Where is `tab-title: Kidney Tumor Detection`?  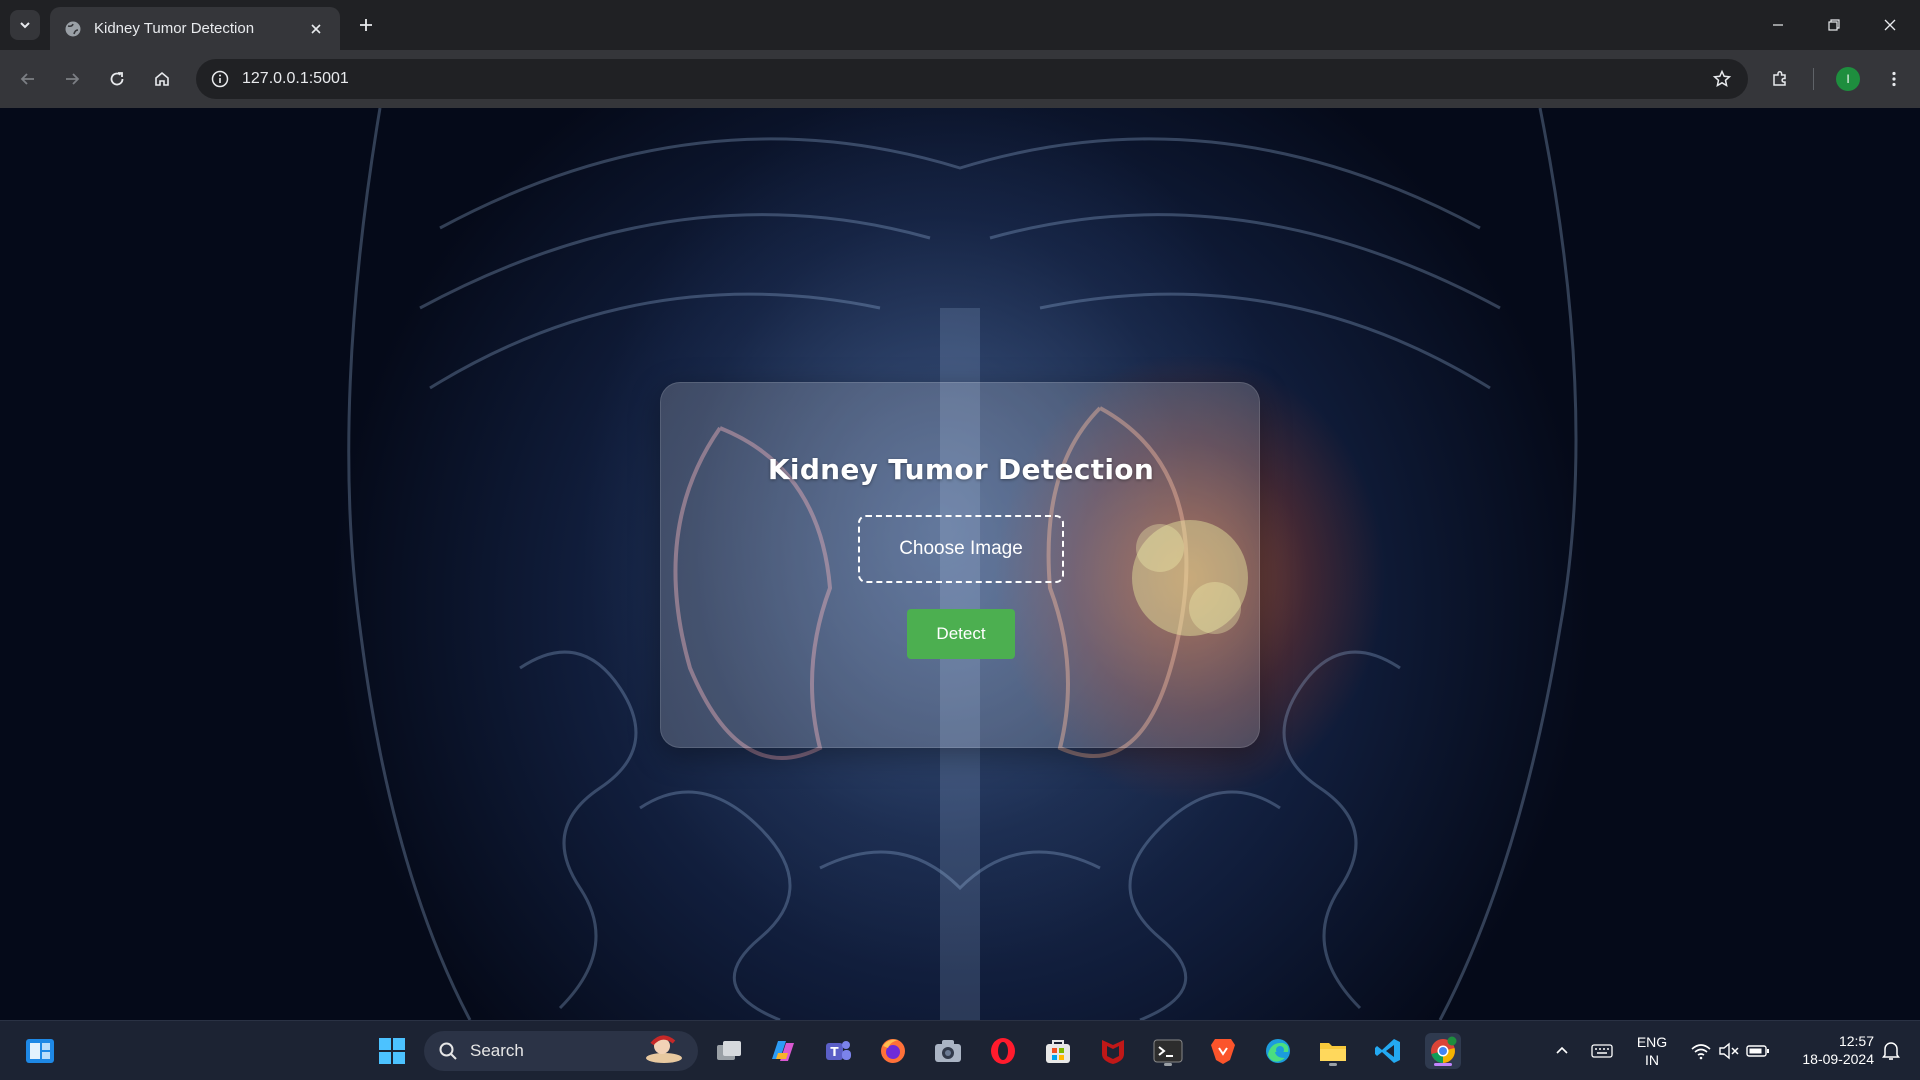 tab-title: Kidney Tumor Detection is located at coordinates (174, 28).